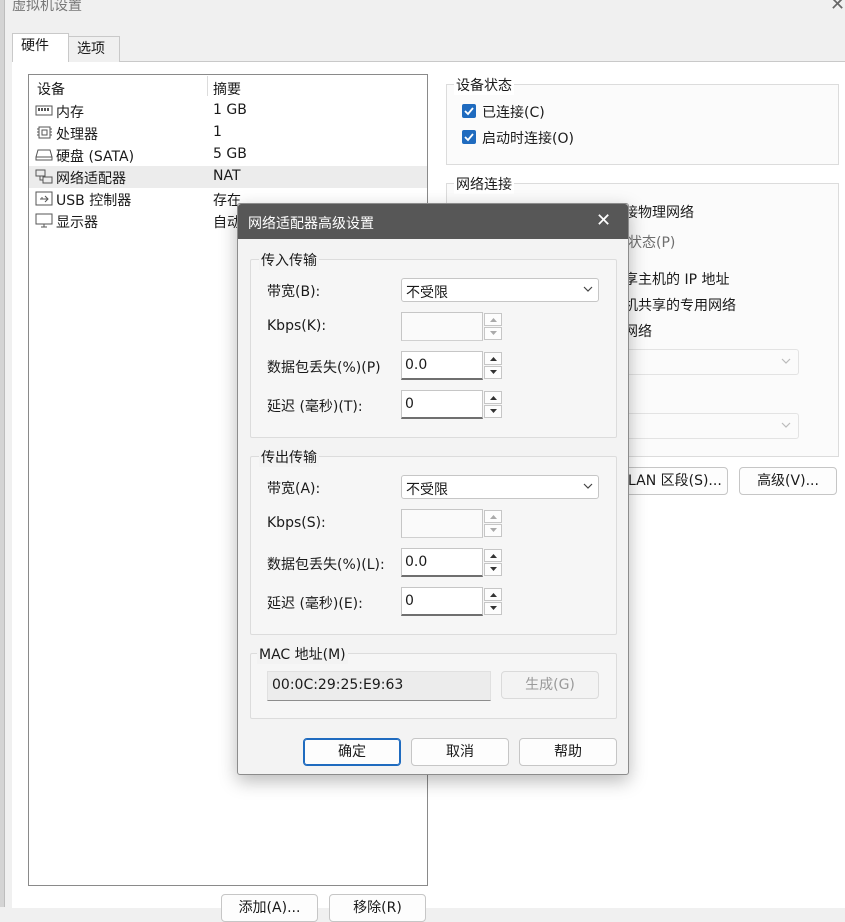  I want to click on incoming-loss-spinner: 0.0, so click(452, 365).